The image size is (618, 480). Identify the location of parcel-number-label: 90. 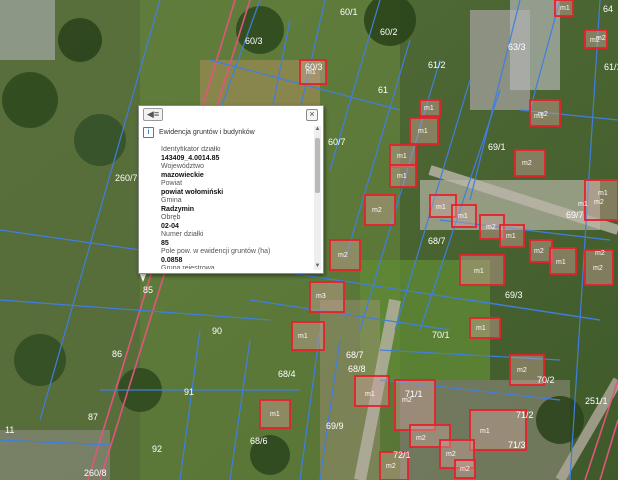
(217, 331).